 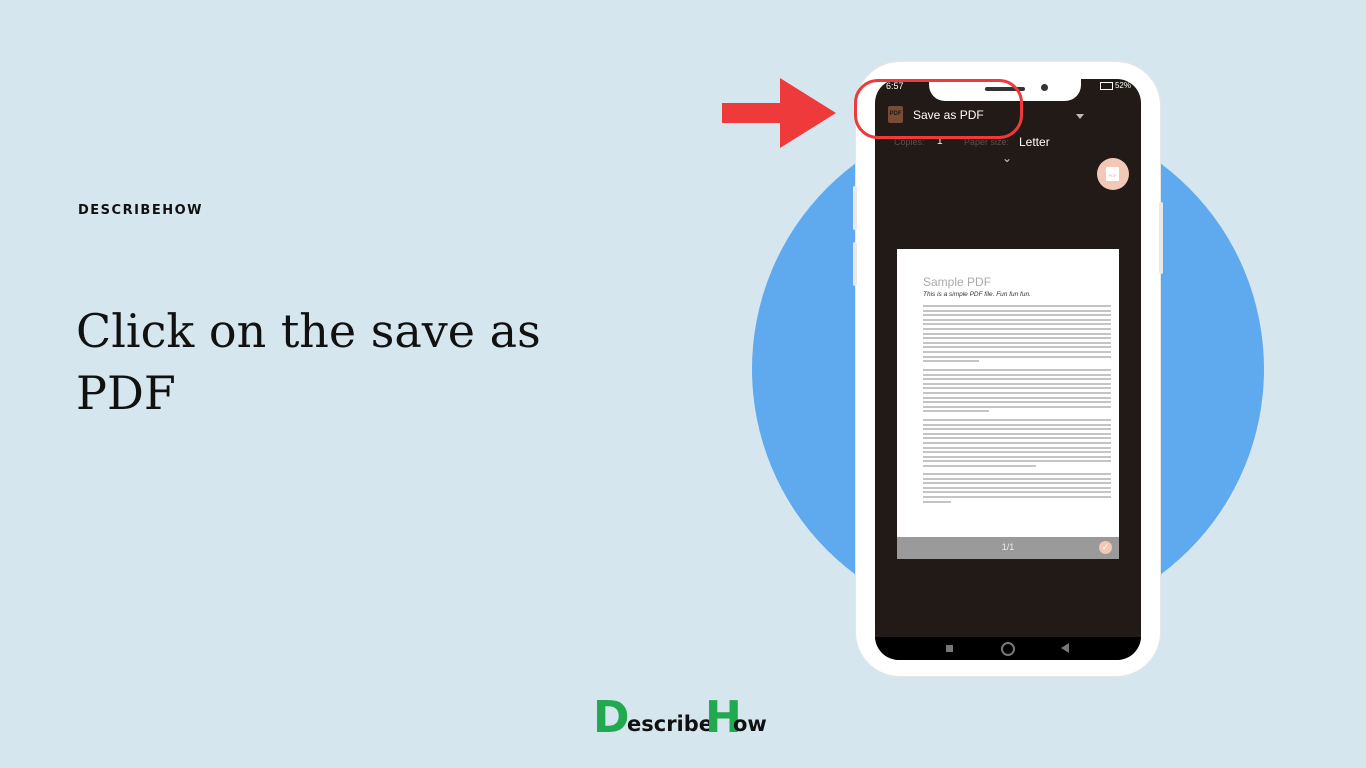 What do you see at coordinates (611, 717) in the screenshot?
I see `logo-letter-d: D` at bounding box center [611, 717].